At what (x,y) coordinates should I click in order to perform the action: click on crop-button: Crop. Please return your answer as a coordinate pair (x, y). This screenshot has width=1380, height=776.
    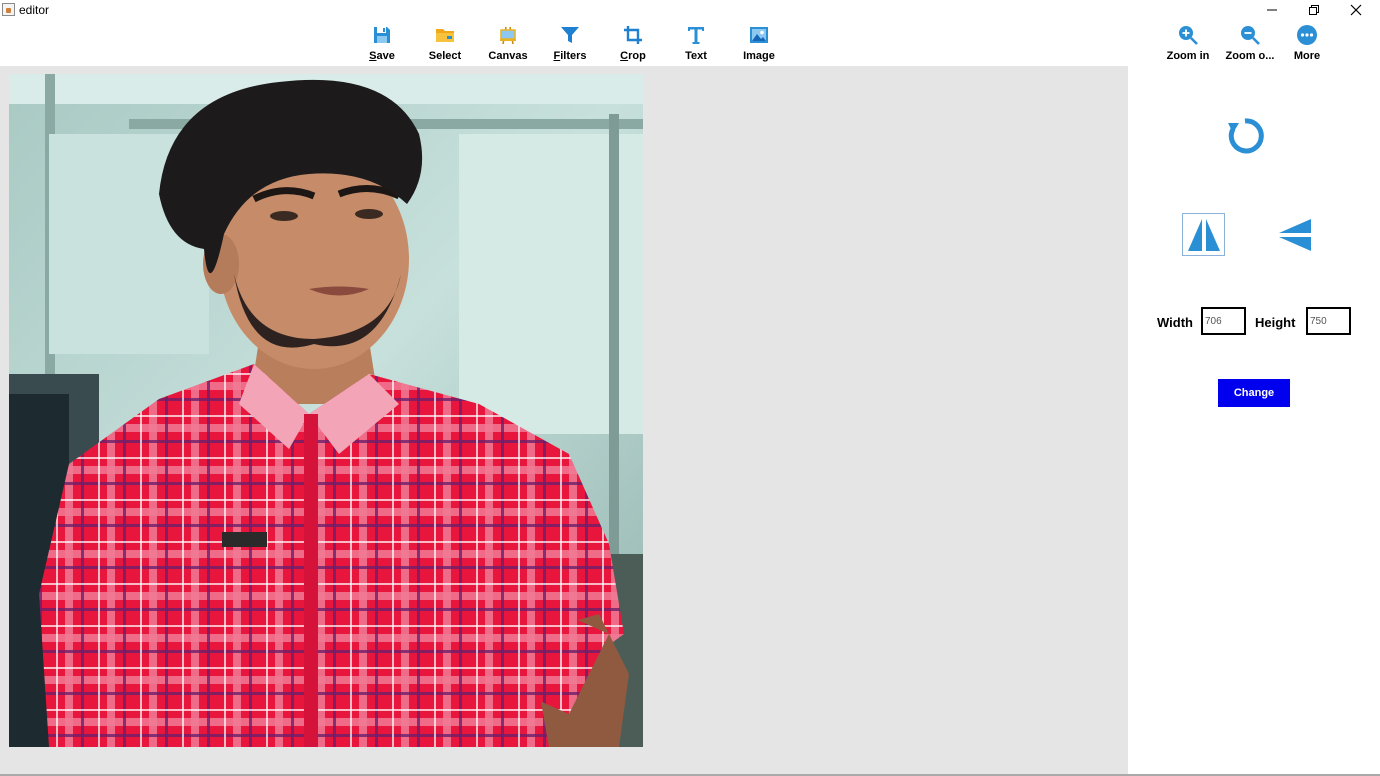
    Looking at the image, I should click on (633, 44).